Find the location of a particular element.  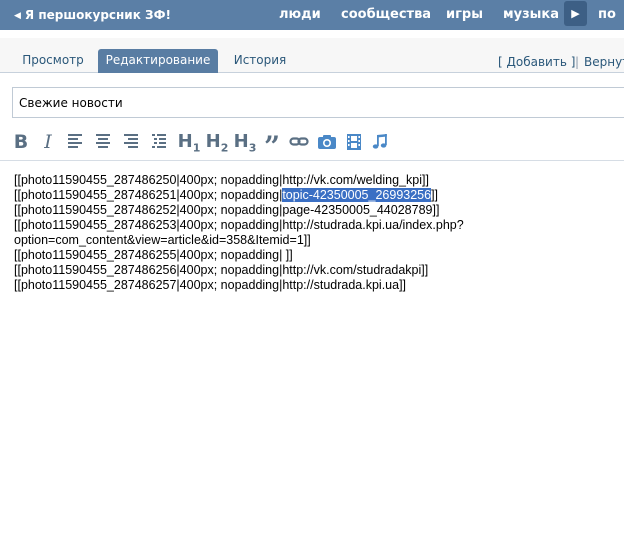

link-button is located at coordinates (299, 142).